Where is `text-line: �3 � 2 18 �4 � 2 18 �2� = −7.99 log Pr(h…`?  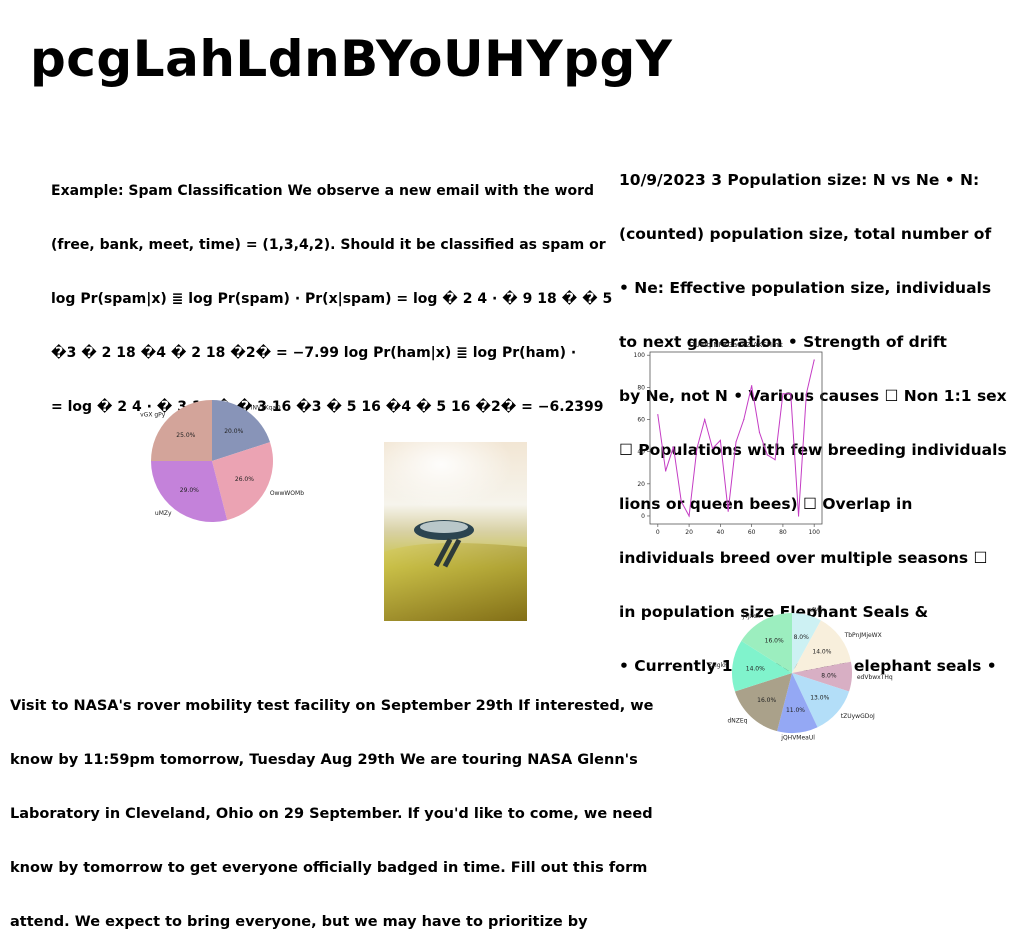
text-line: �3 � 2 18 �4 � 2 18 �2� = −7.99 log Pr(h… is located at coordinates (314, 353).